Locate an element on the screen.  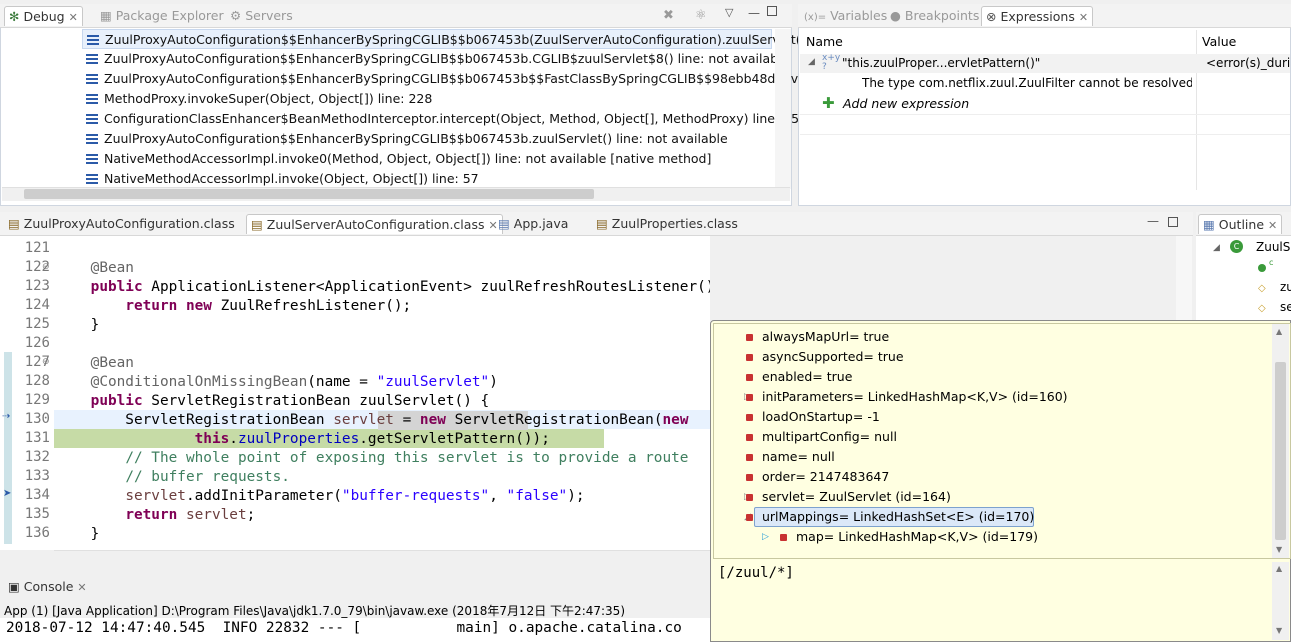
bug-icon: ✻ is located at coordinates (14, 16).